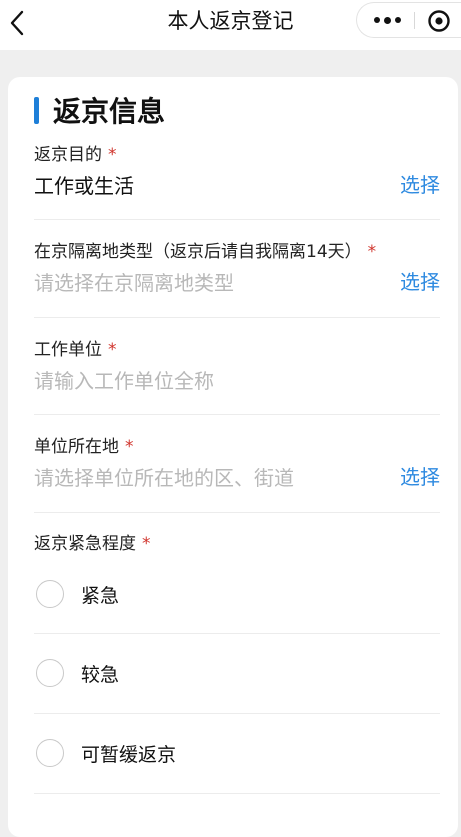 The image size is (461, 837). What do you see at coordinates (164, 478) in the screenshot?
I see `work-unit-location-placeholder: 请选择单位所在地的区、街道` at bounding box center [164, 478].